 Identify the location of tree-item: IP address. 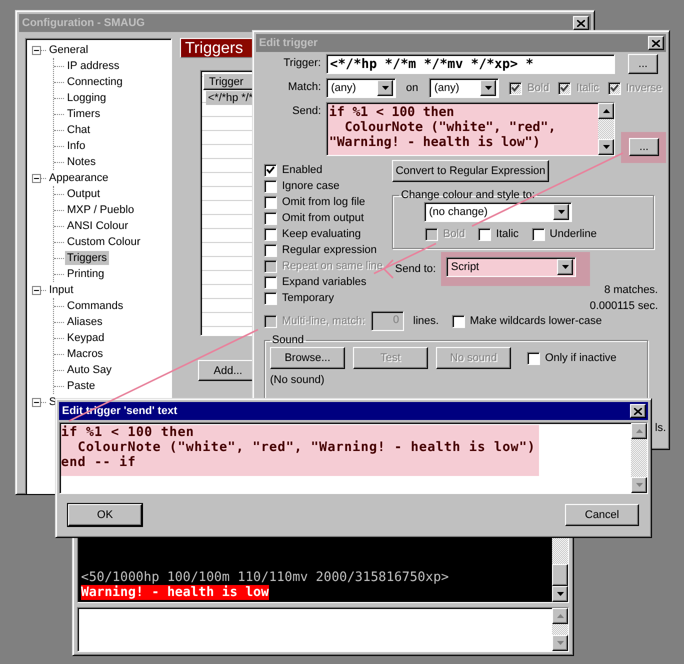
(93, 66).